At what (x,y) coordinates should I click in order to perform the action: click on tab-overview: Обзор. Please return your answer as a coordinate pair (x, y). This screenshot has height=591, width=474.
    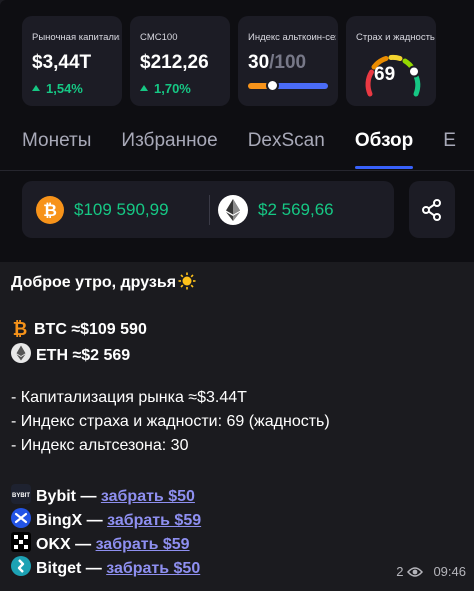
    Looking at the image, I should click on (384, 150).